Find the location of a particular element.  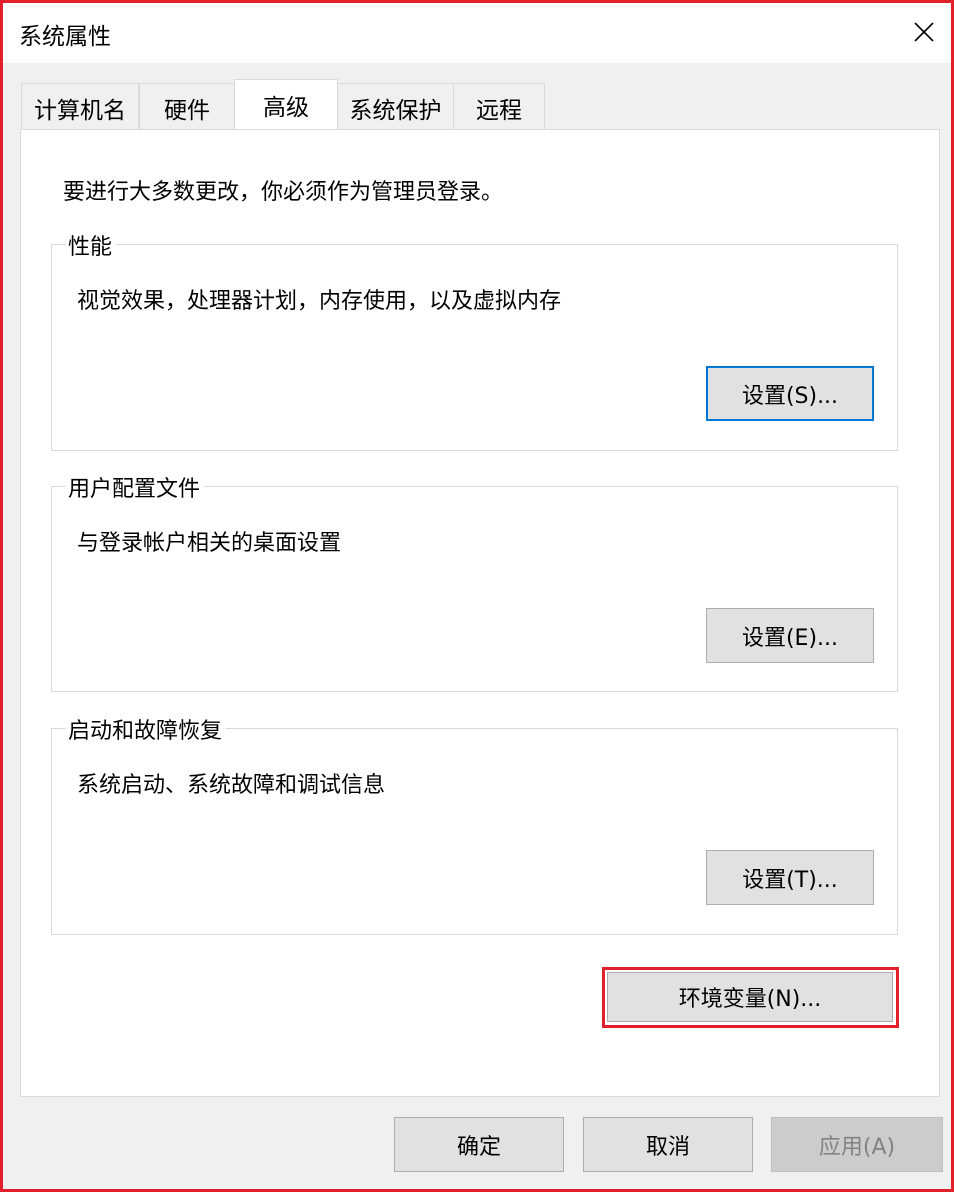

close-button is located at coordinates (924, 32).